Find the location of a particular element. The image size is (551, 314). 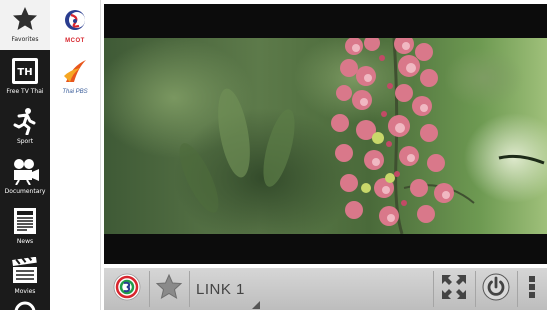

sidebar-item-favorites: Favorites is located at coordinates (25, 25).